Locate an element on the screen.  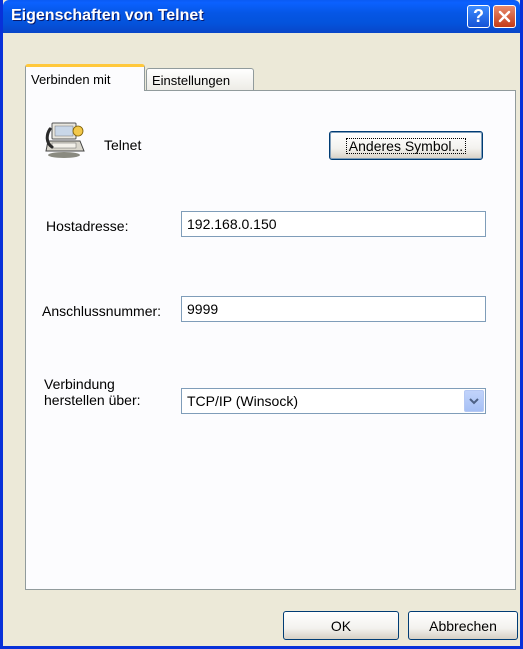
close-icon is located at coordinates (504, 16).